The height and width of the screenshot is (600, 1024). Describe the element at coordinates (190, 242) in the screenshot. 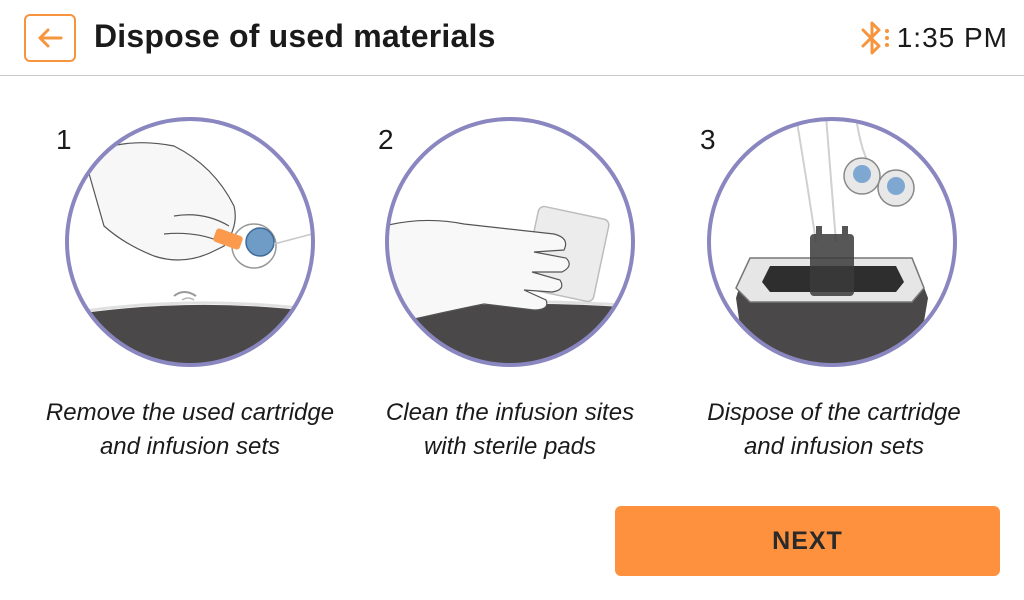

I see `remove-cartridge-illustration` at that location.